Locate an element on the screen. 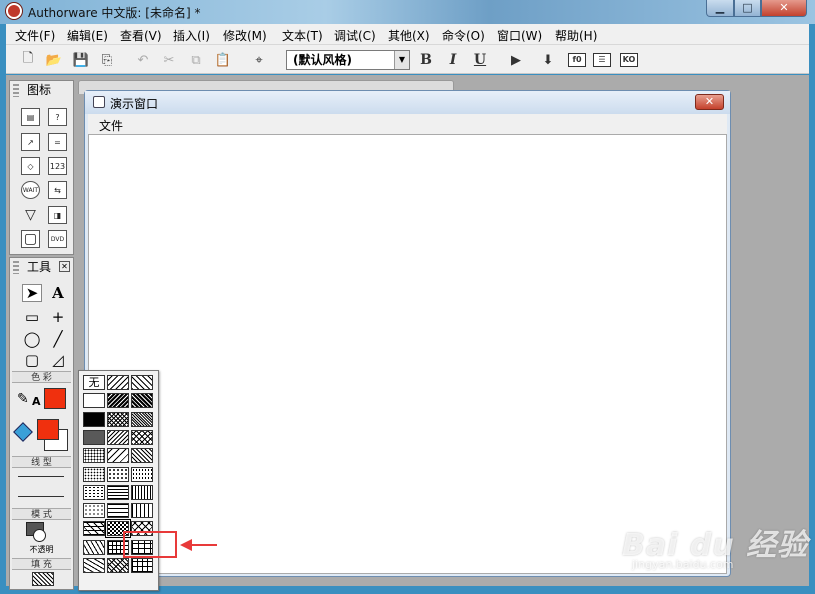 The height and width of the screenshot is (594, 815). watermark-url: jingyan.baidu.com is located at coordinates (683, 564).